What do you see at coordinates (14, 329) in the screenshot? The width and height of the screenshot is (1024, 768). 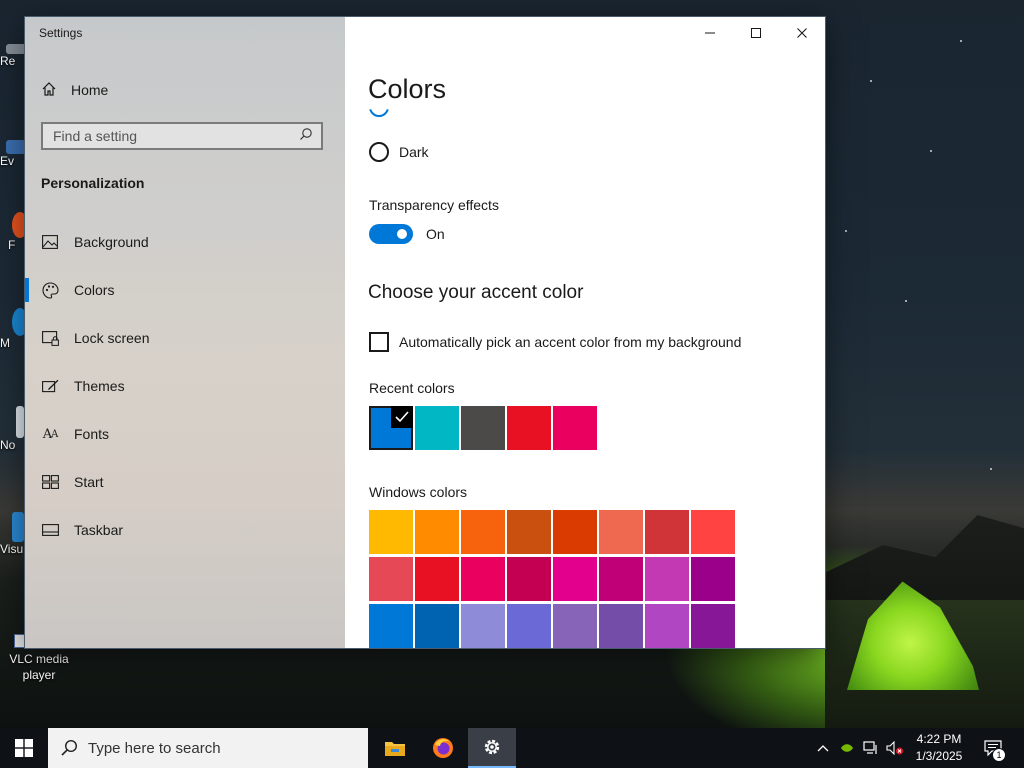 I see `desktop-icon-edge: M` at bounding box center [14, 329].